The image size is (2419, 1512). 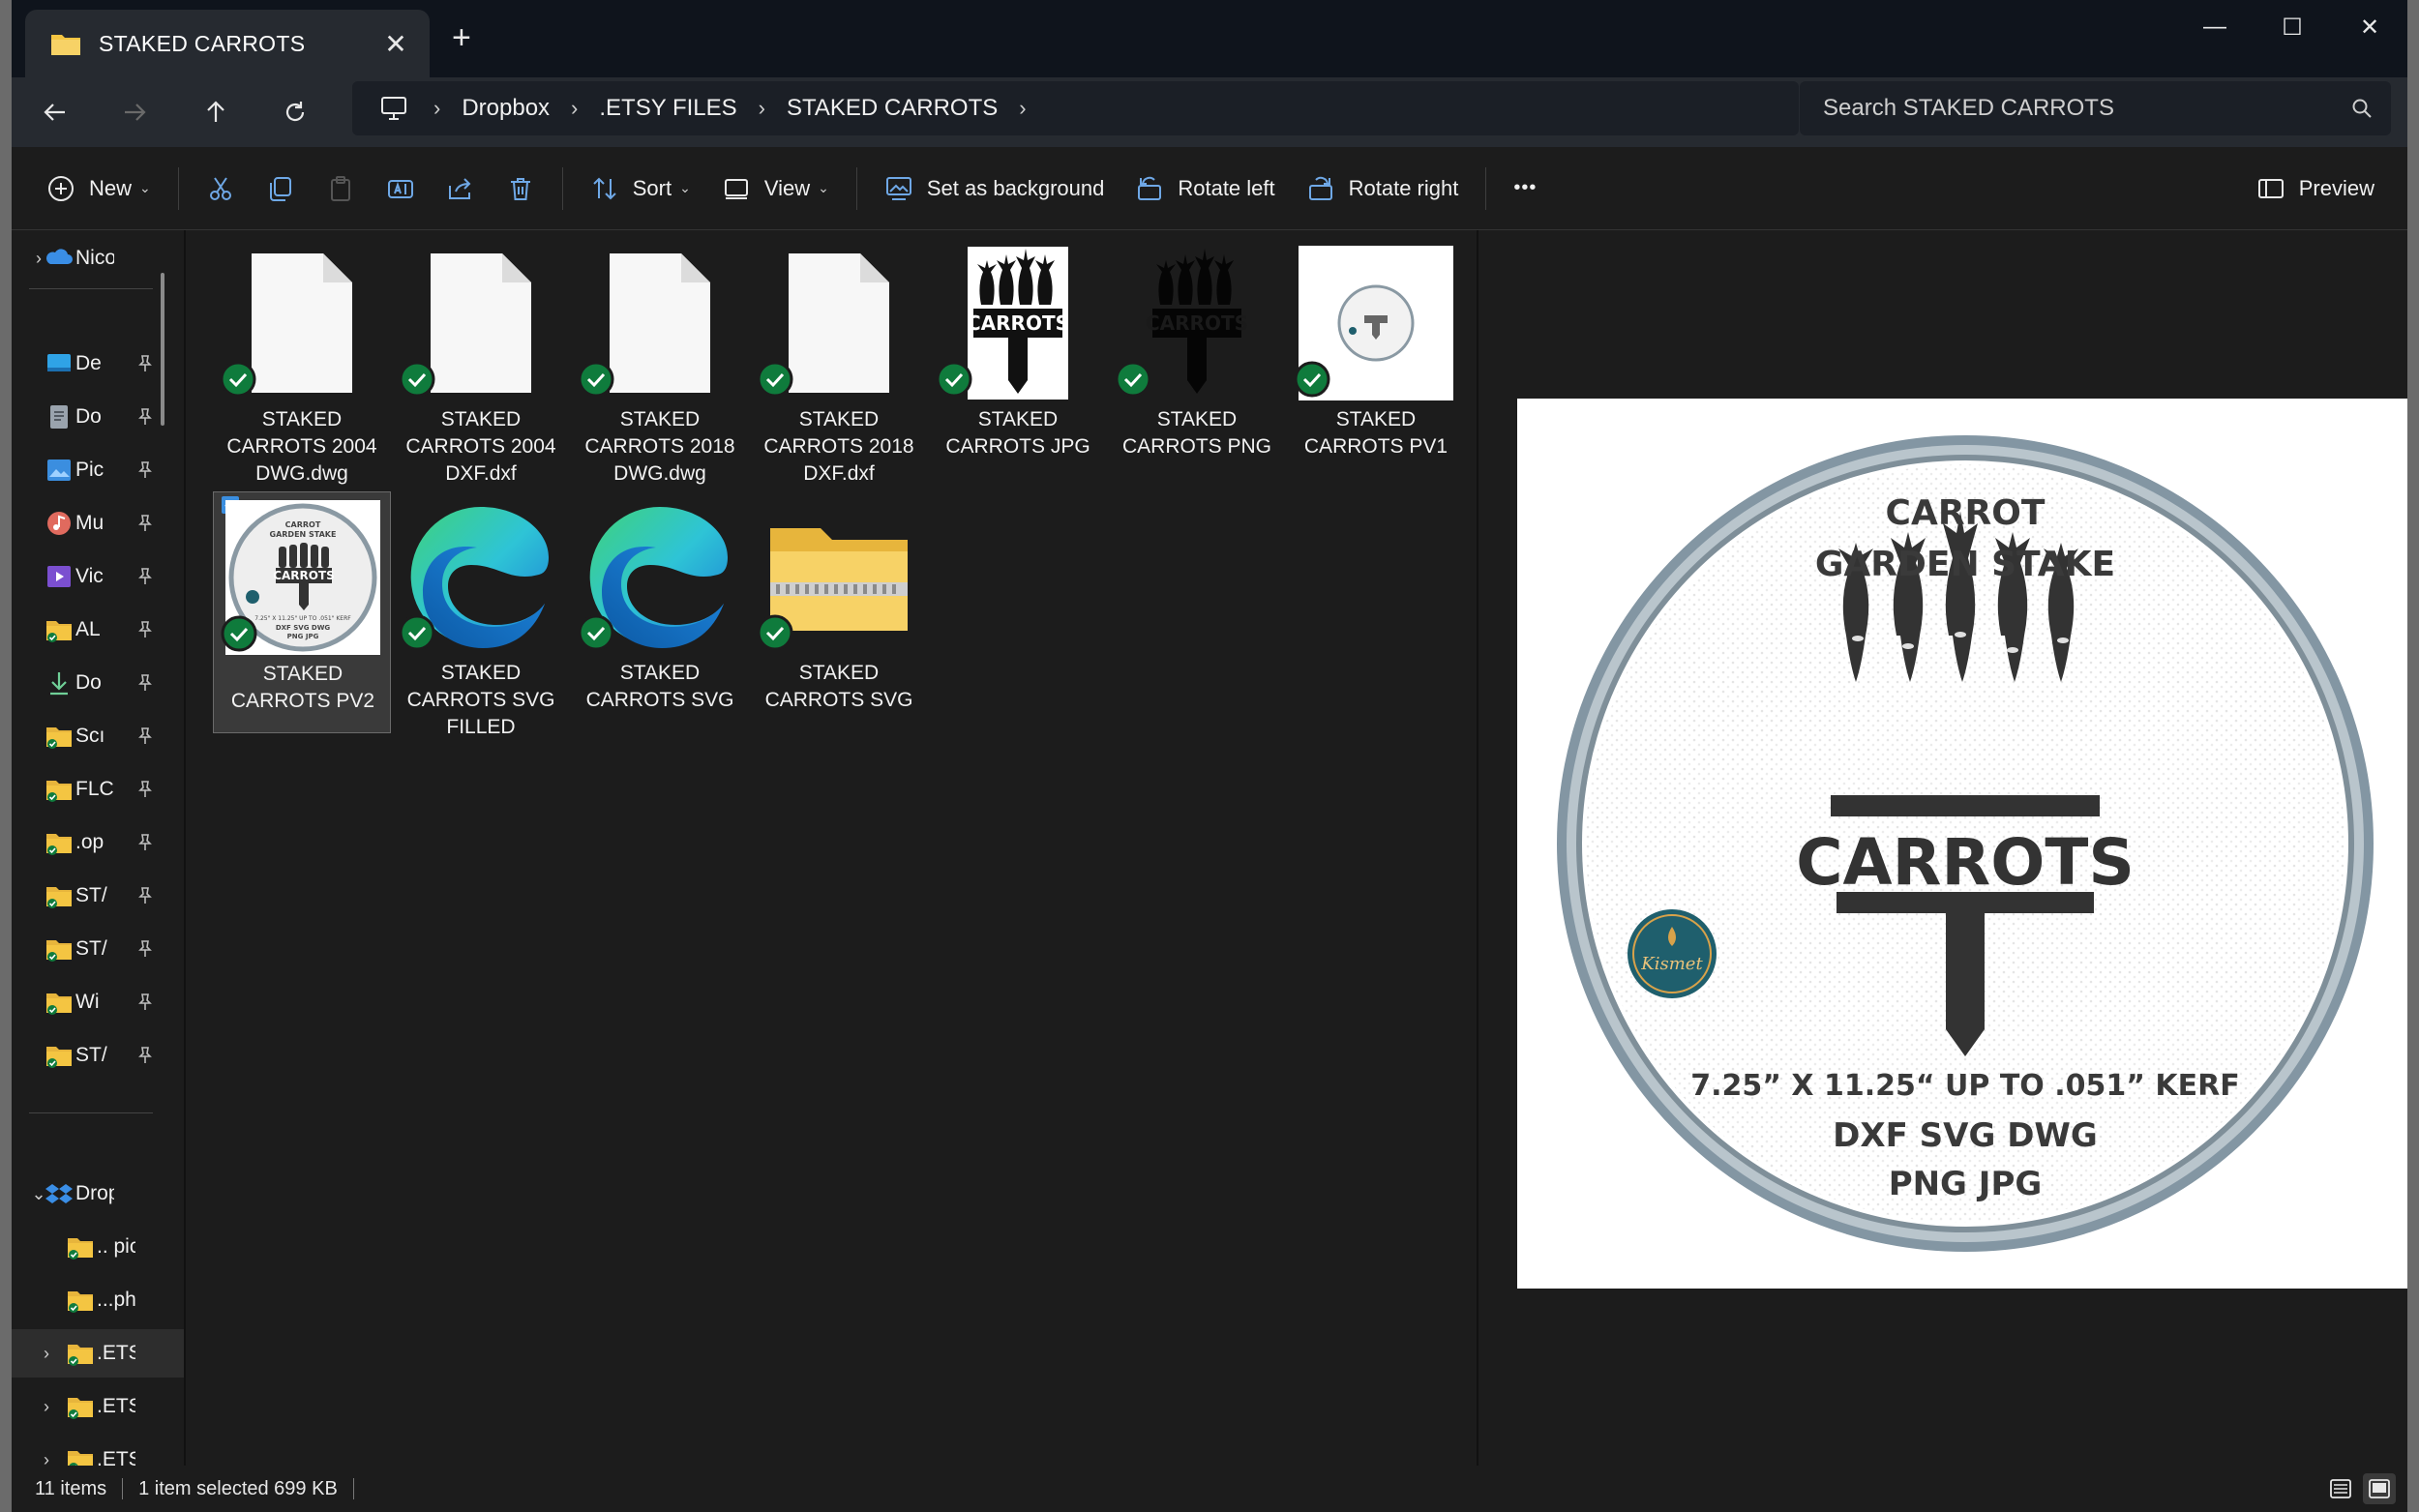 I want to click on search-box: Search STAKED CARROTS, so click(x=2095, y=108).